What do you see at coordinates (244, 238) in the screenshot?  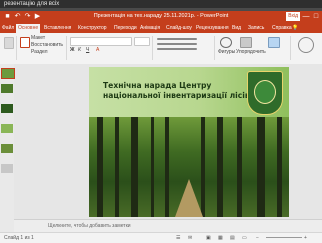 I see `slideshow-view-icon: ▭` at bounding box center [244, 238].